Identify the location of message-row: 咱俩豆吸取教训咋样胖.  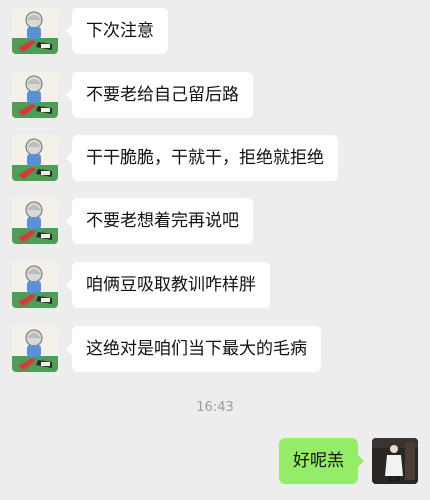
(215, 285).